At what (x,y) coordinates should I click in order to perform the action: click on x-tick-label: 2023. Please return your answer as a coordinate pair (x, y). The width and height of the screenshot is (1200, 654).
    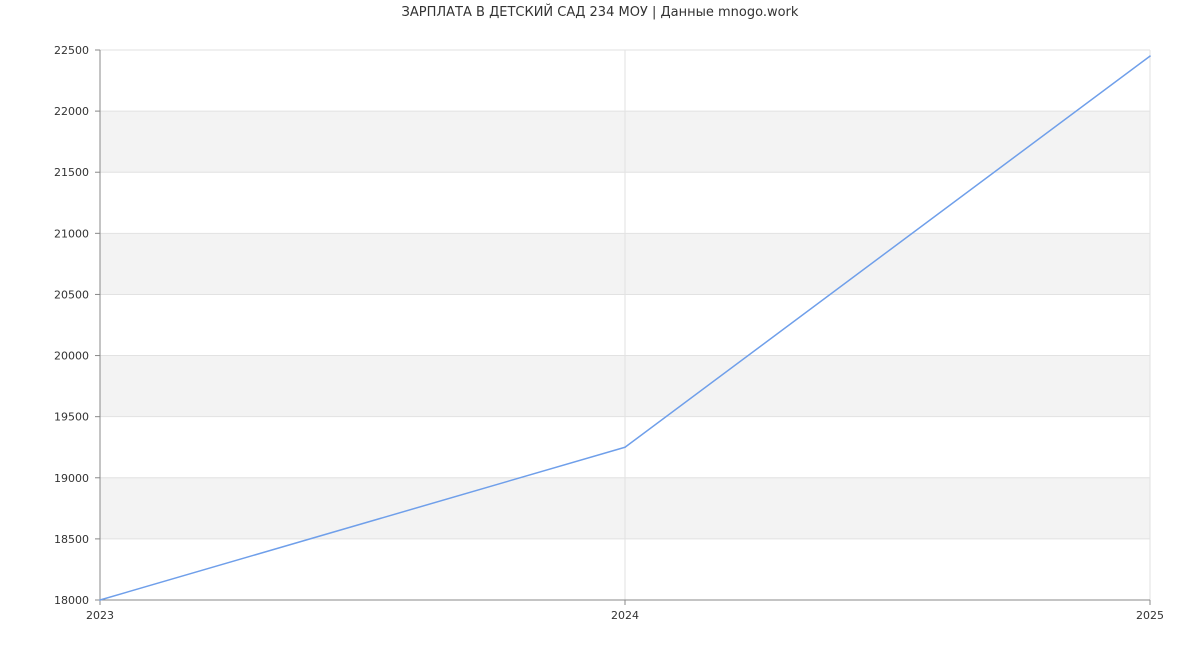
    Looking at the image, I should click on (100, 615).